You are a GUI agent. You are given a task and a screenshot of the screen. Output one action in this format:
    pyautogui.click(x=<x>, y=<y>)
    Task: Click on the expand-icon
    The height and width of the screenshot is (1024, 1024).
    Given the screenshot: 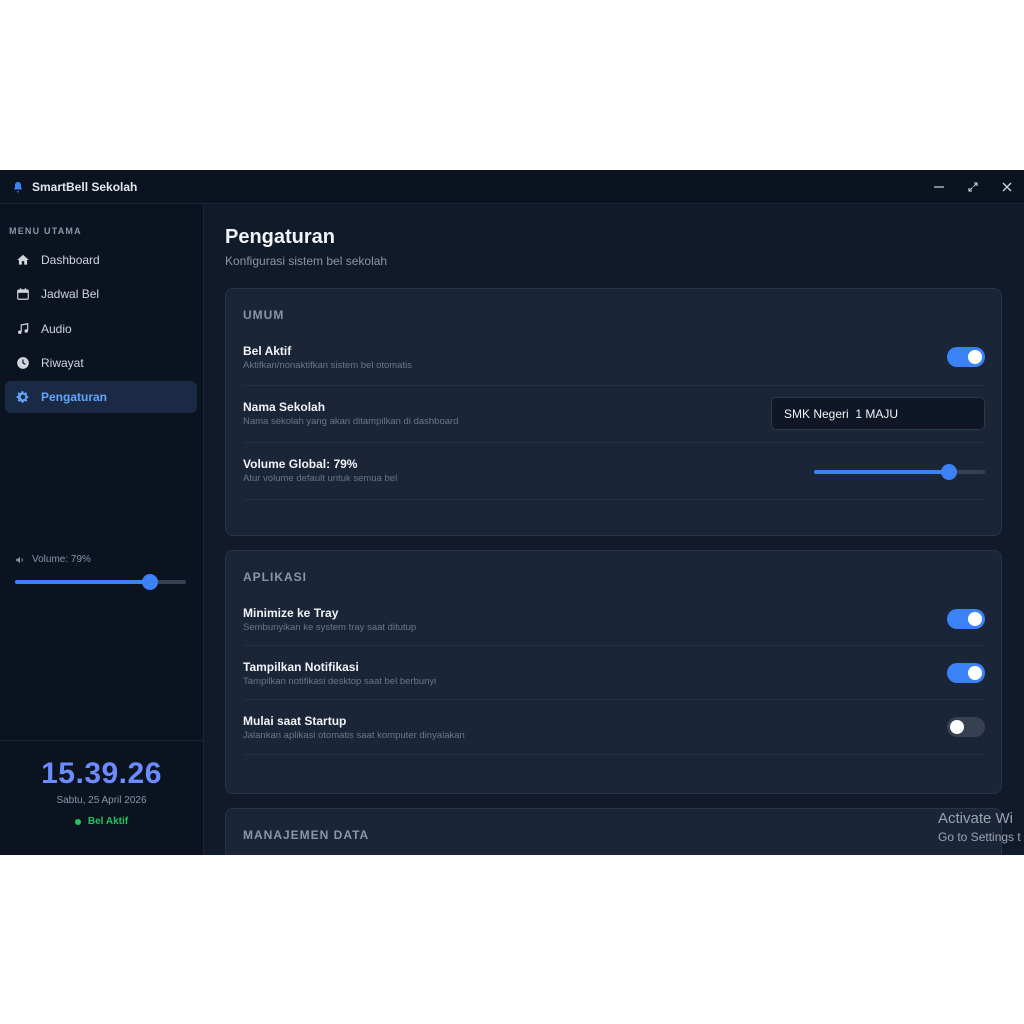 What is the action you would take?
    pyautogui.click(x=973, y=186)
    